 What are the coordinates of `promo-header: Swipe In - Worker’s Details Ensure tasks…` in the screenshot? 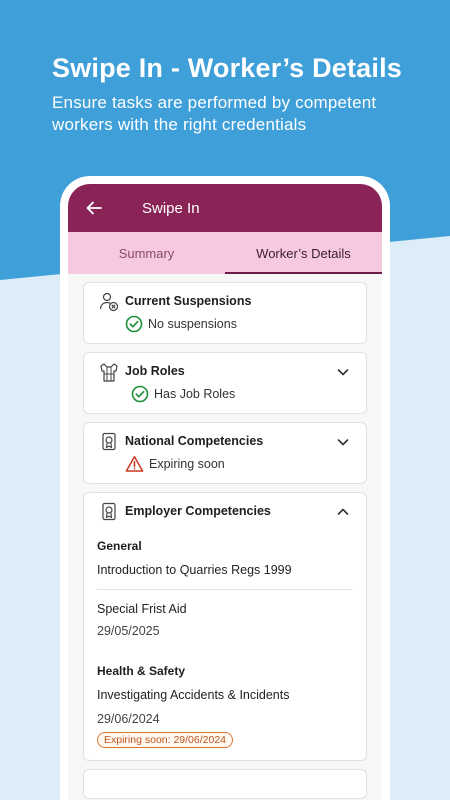 It's located at (242, 94).